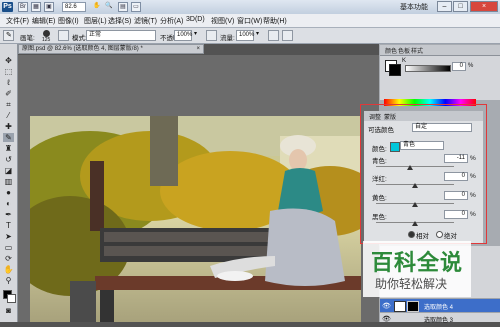  I want to click on menu-view: 视图(V), so click(222, 21).